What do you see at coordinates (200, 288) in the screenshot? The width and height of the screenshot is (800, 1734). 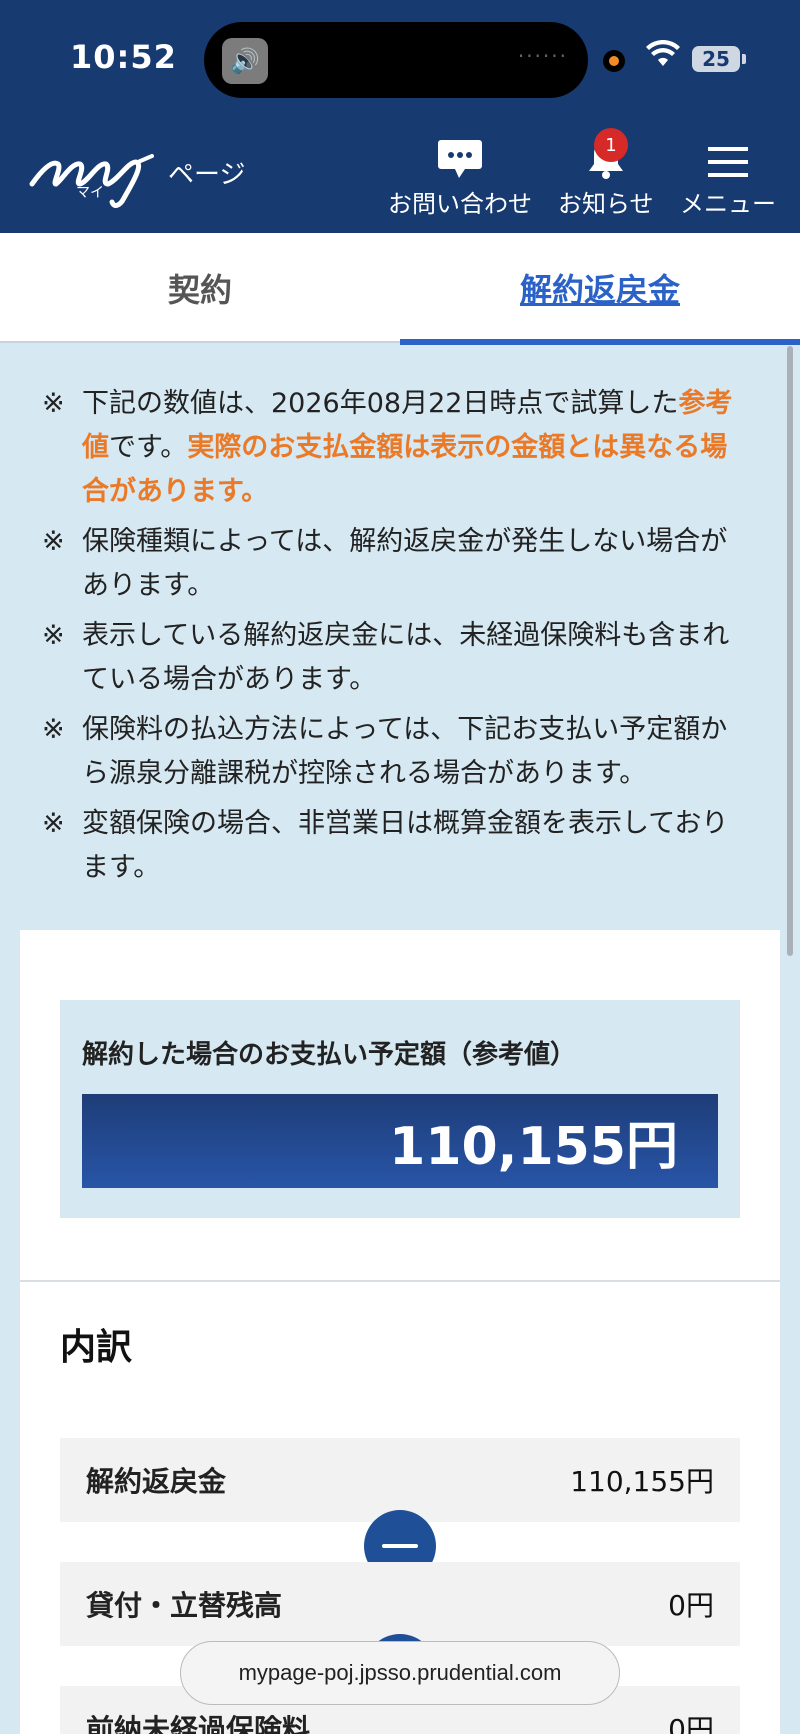 I see `tab-contract: 契約` at bounding box center [200, 288].